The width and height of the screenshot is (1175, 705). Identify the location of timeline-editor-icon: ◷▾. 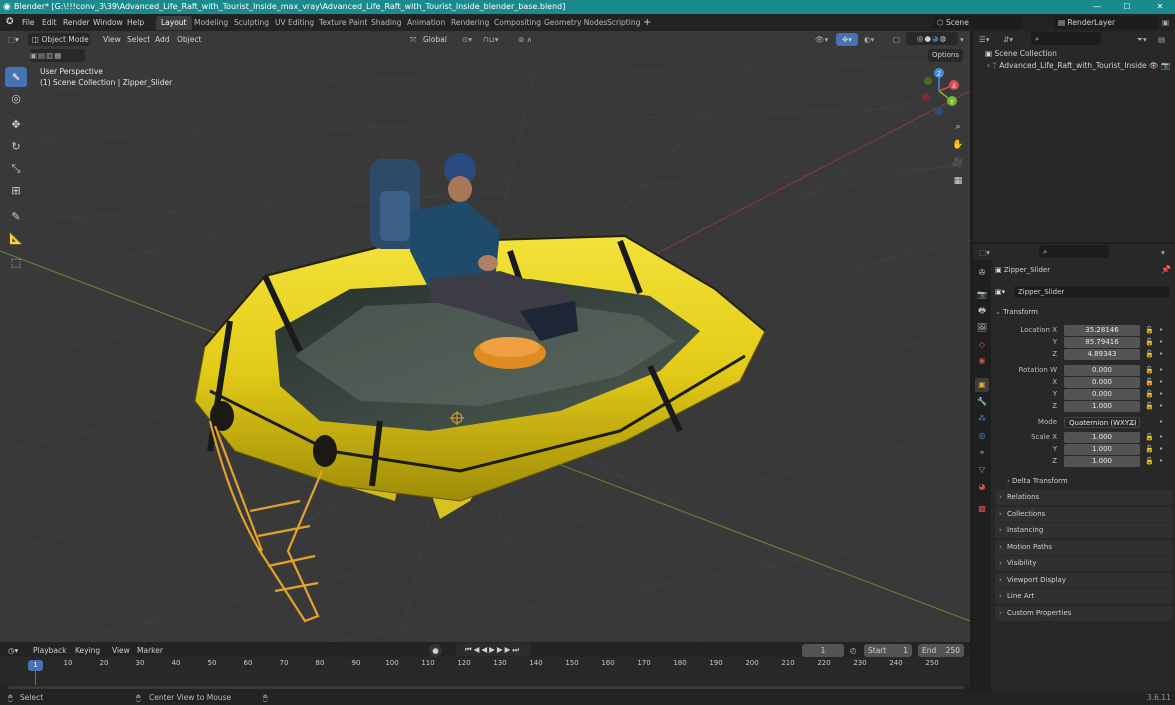
(13, 650).